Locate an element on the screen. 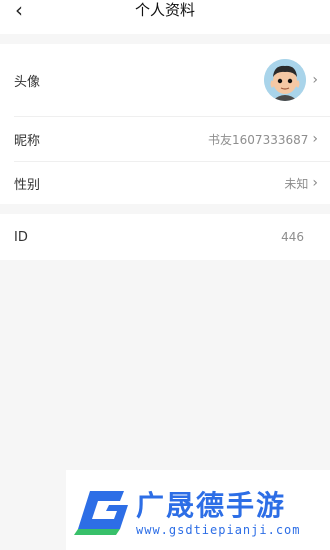 This screenshot has width=330, height=550. watermark-logo is located at coordinates (101, 513).